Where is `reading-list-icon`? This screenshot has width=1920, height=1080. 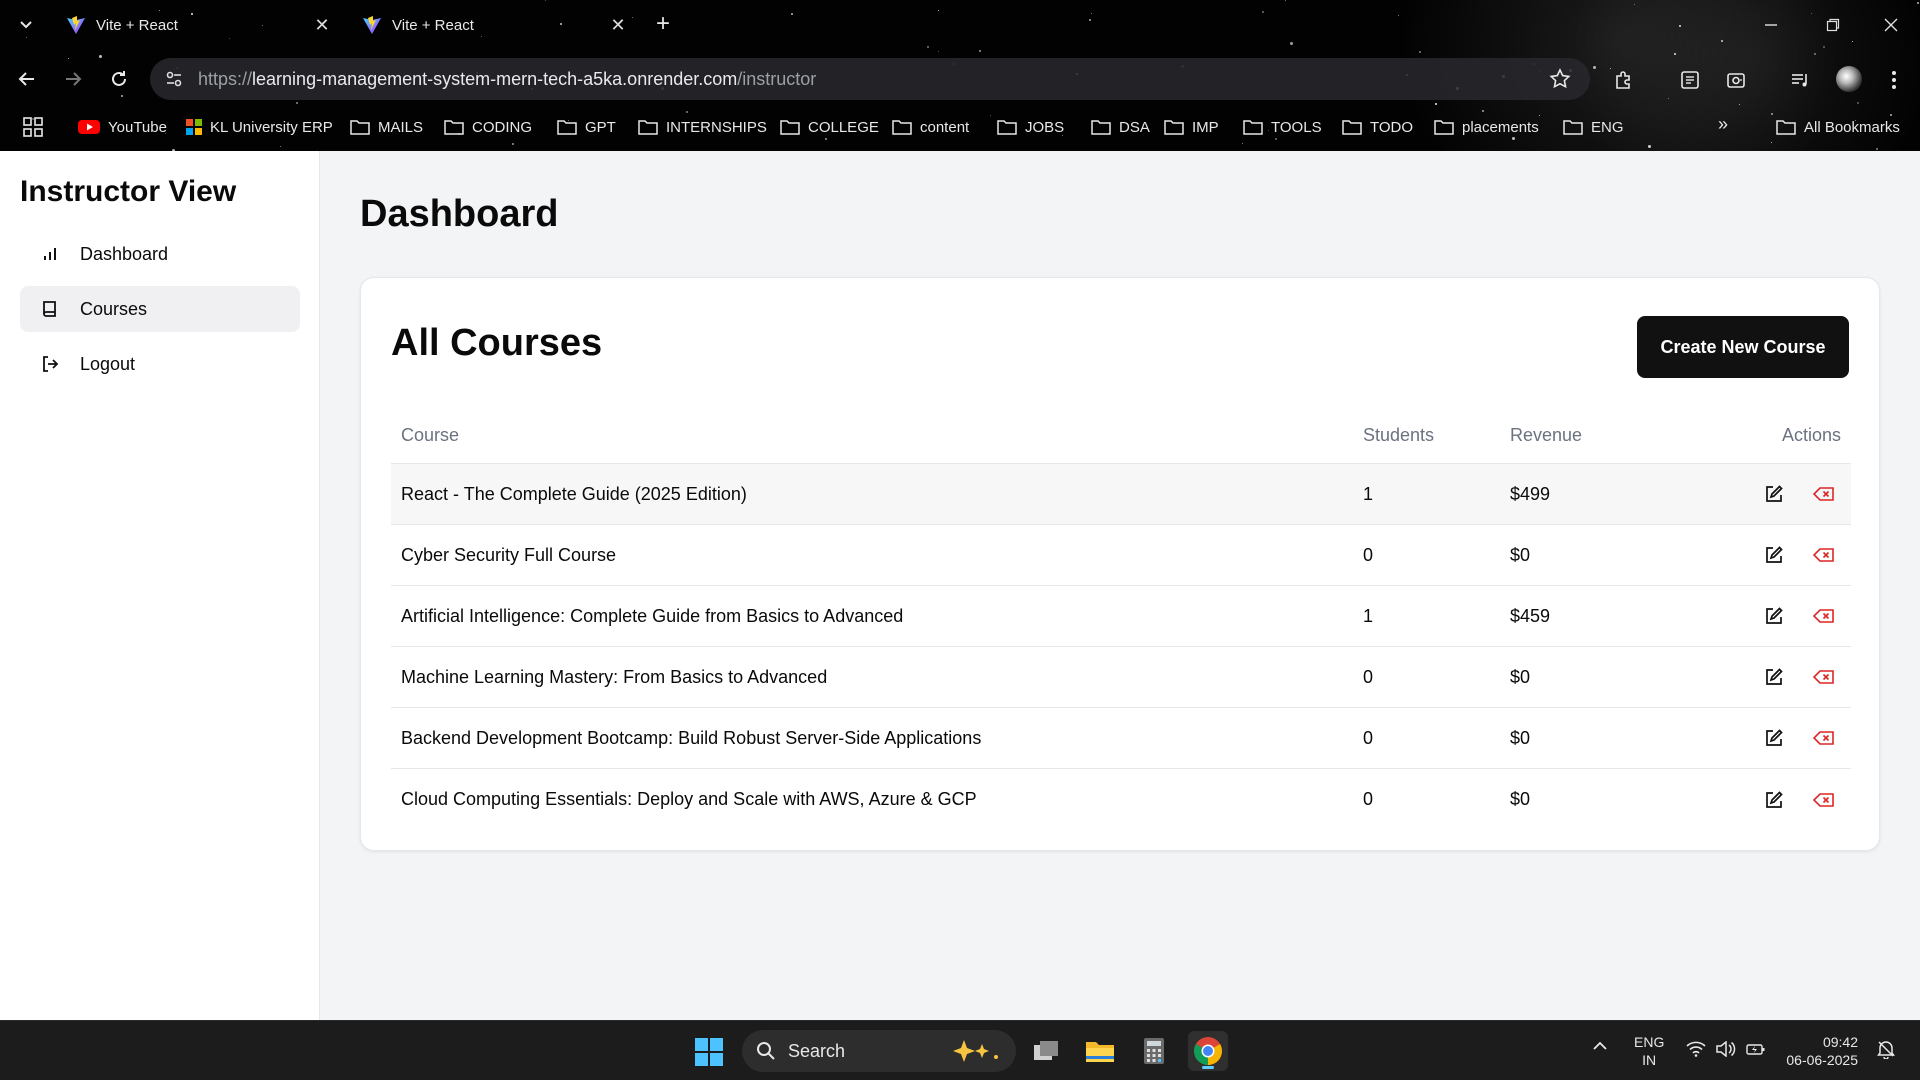 reading-list-icon is located at coordinates (1690, 80).